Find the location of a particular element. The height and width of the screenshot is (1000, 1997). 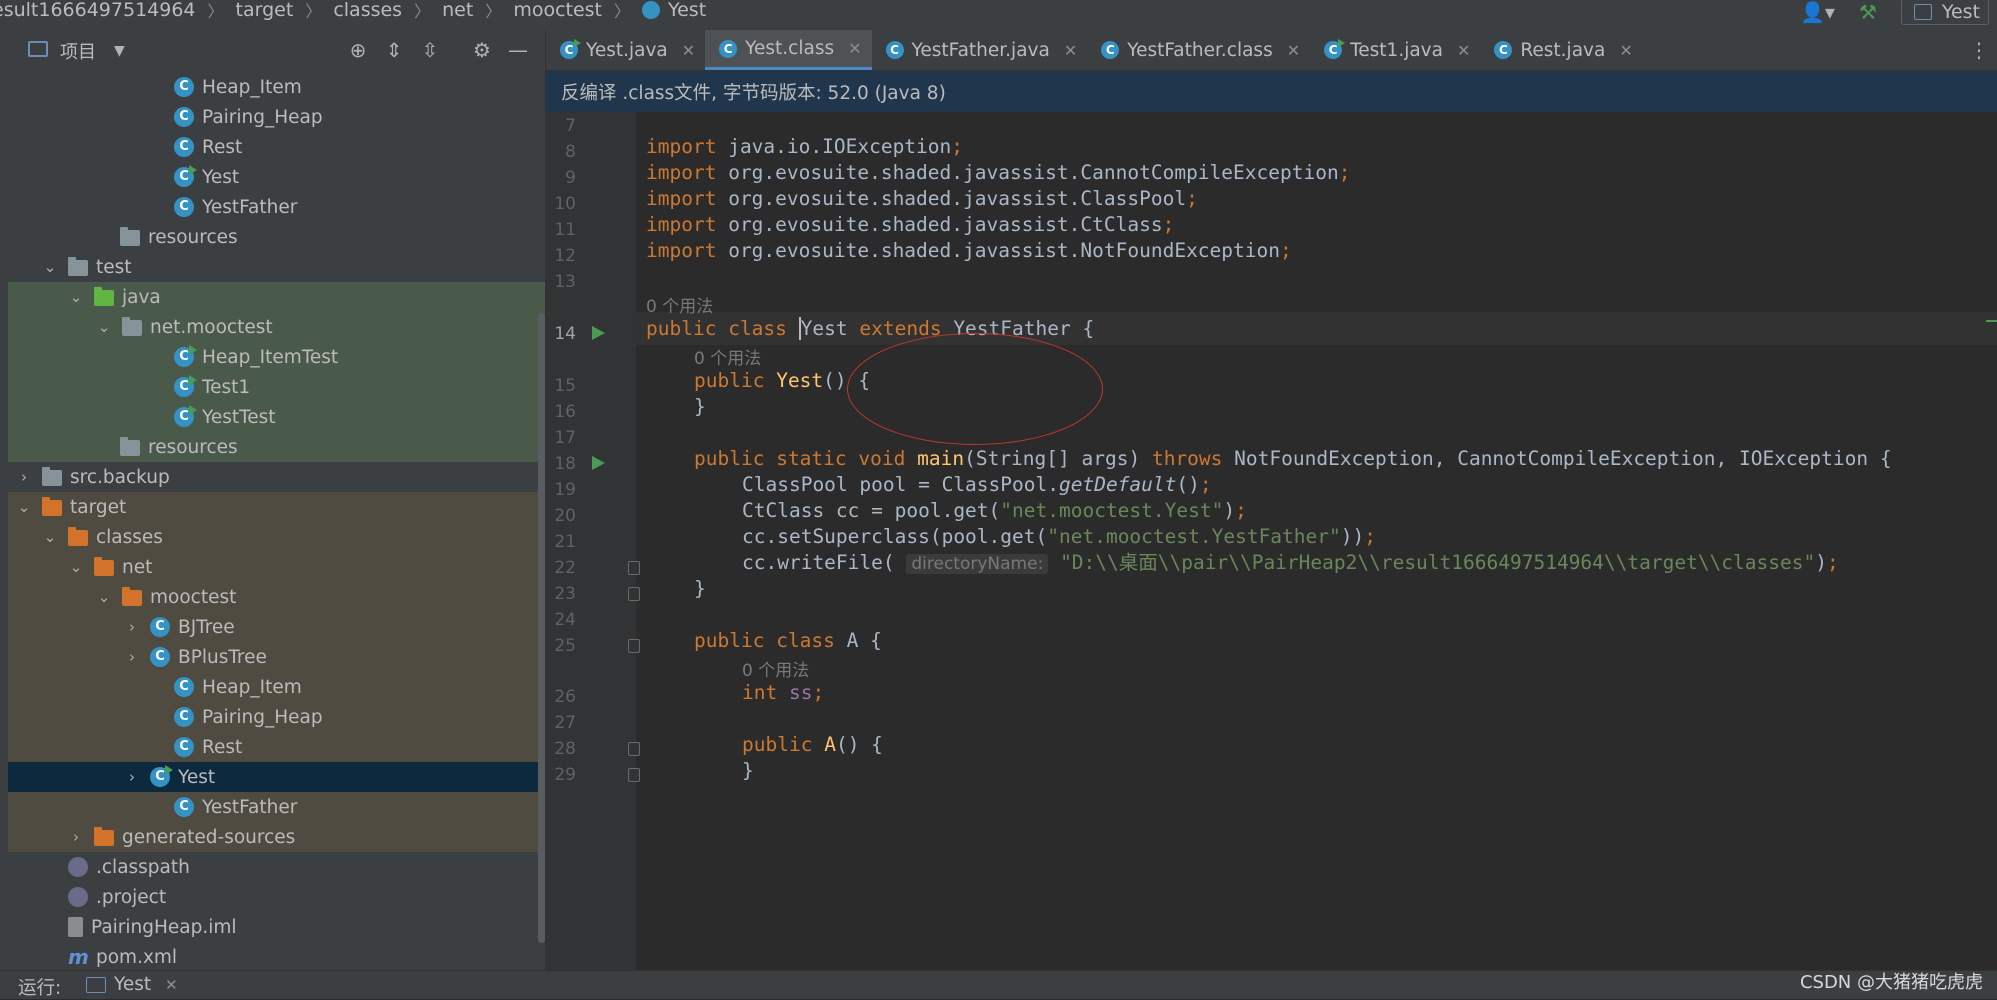

tab-label: YestFather.class is located at coordinates (1200, 50).